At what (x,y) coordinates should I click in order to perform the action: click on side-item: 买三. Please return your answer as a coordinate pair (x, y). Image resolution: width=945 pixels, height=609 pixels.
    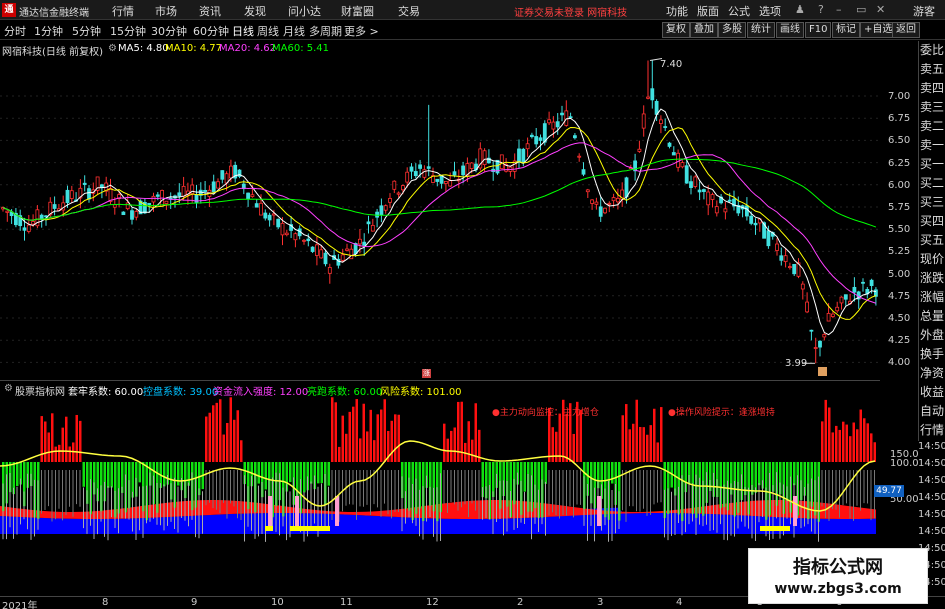
    Looking at the image, I should click on (932, 202).